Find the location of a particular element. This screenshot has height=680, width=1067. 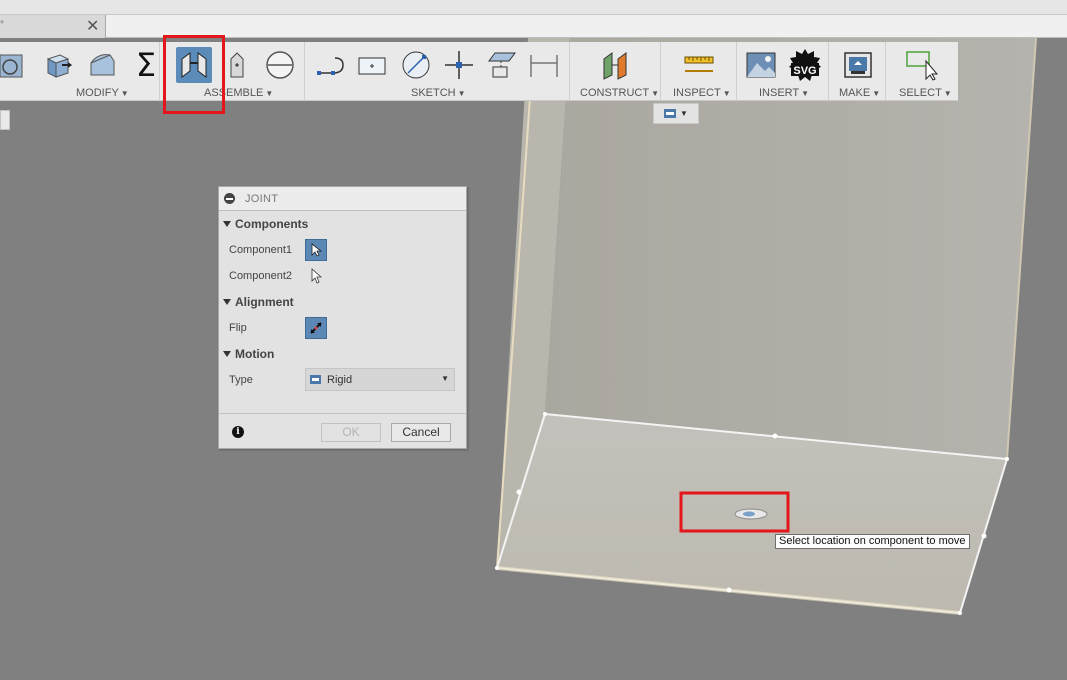

shell-icon is located at coordinates (102, 65).